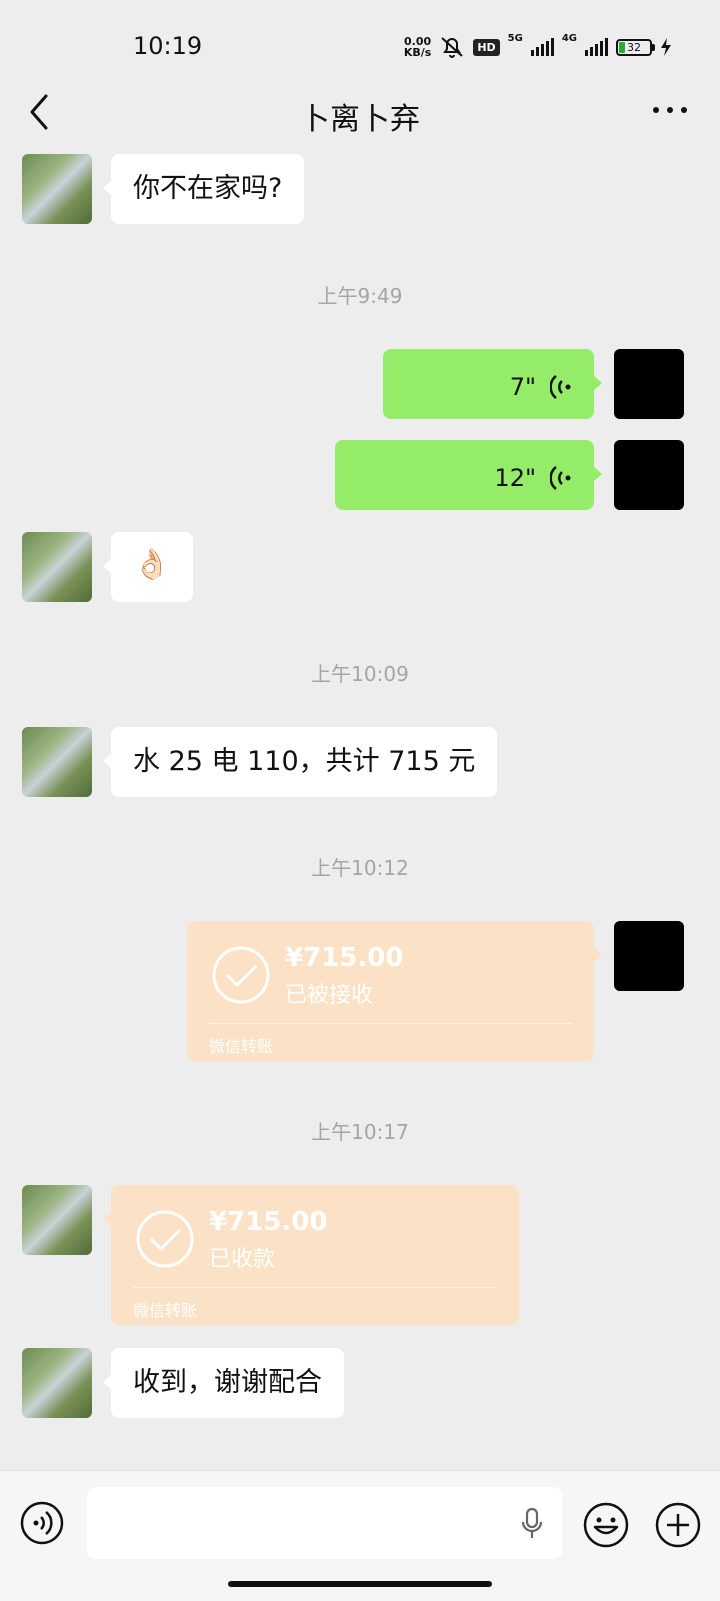 The image size is (720, 1601). Describe the element at coordinates (152, 564) in the screenshot. I see `ok-hand-emoji: 👌🏻` at that location.